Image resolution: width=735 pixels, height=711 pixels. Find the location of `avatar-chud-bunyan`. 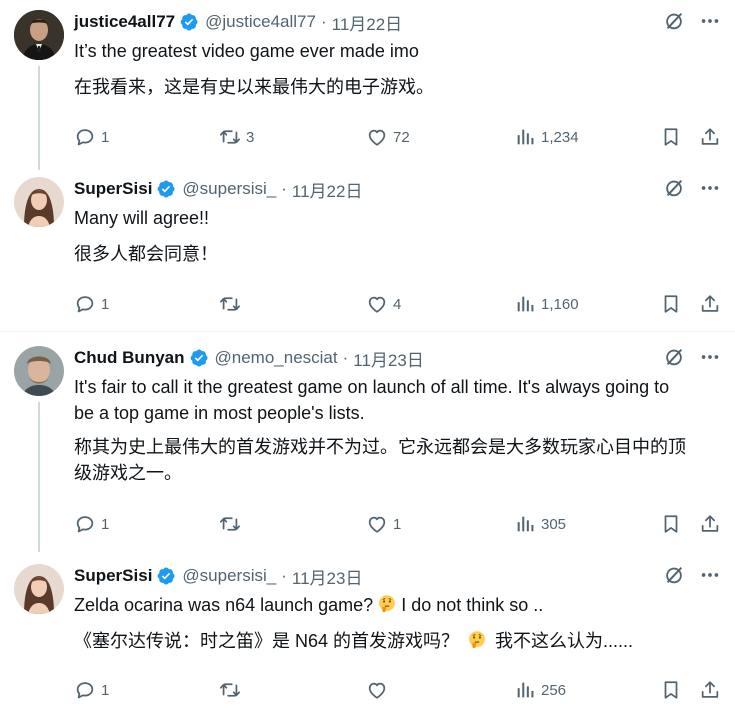

avatar-chud-bunyan is located at coordinates (39, 371).